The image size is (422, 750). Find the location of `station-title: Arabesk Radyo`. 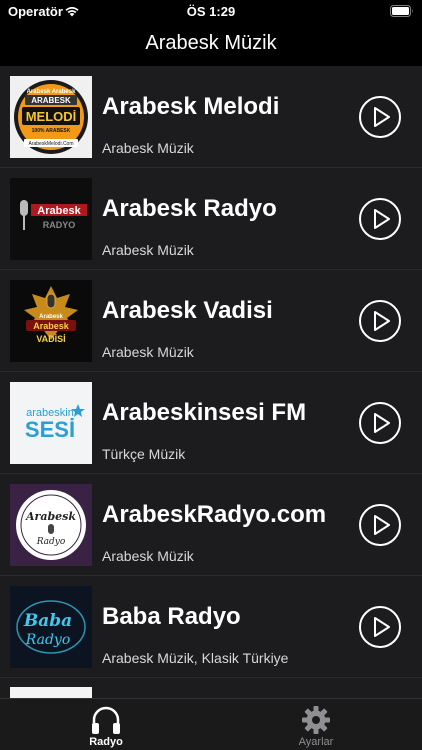

station-title: Arabesk Radyo is located at coordinates (189, 208).